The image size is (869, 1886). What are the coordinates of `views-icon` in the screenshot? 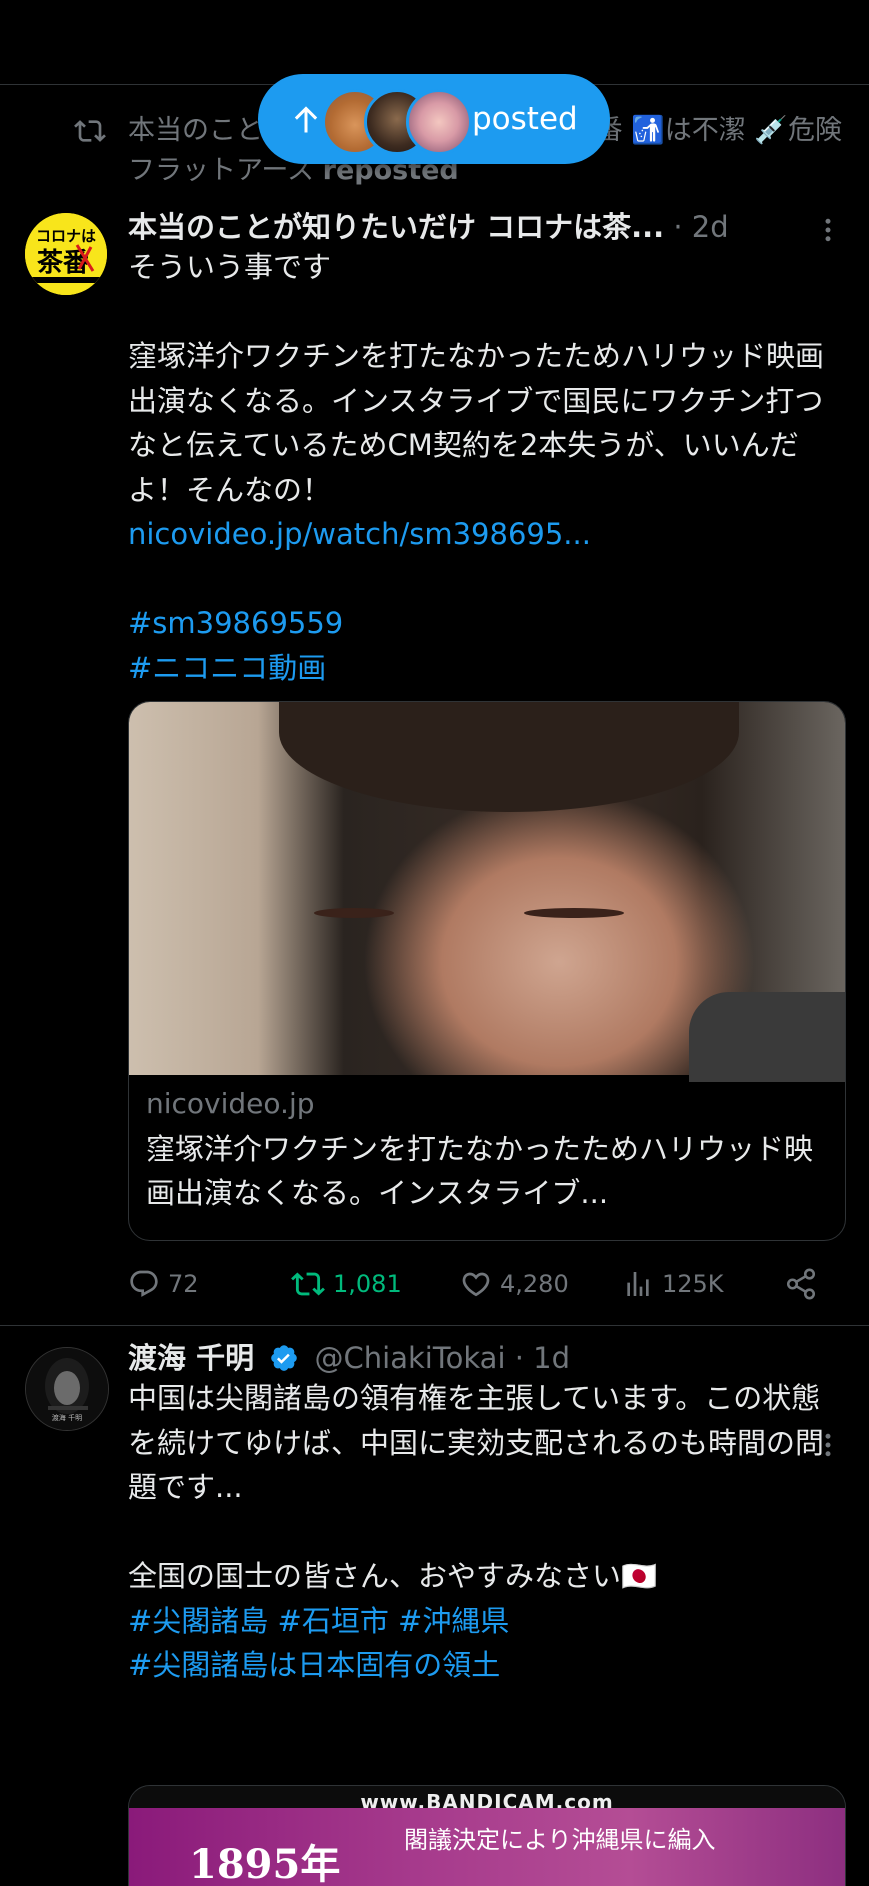 It's located at (638, 1284).